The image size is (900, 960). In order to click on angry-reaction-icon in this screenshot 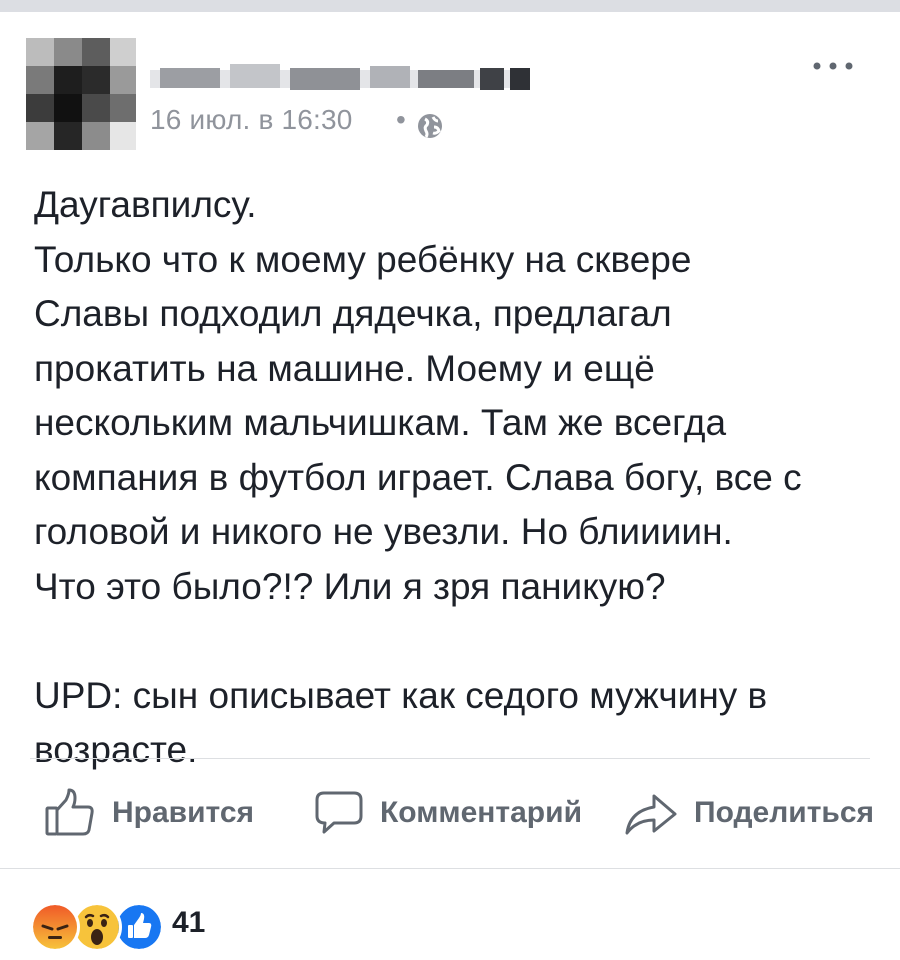, I will do `click(55, 927)`.